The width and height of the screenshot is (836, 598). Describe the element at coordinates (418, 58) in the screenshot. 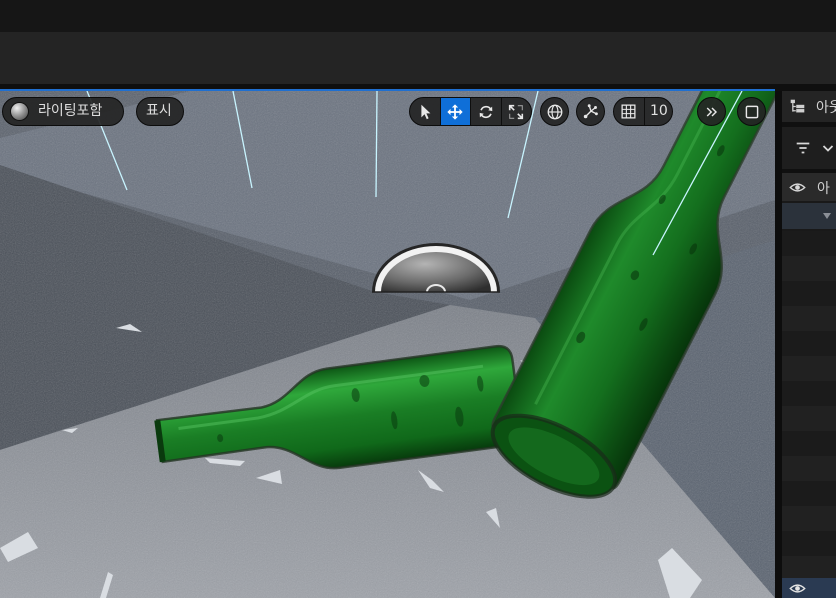

I see `main-toolbar` at that location.